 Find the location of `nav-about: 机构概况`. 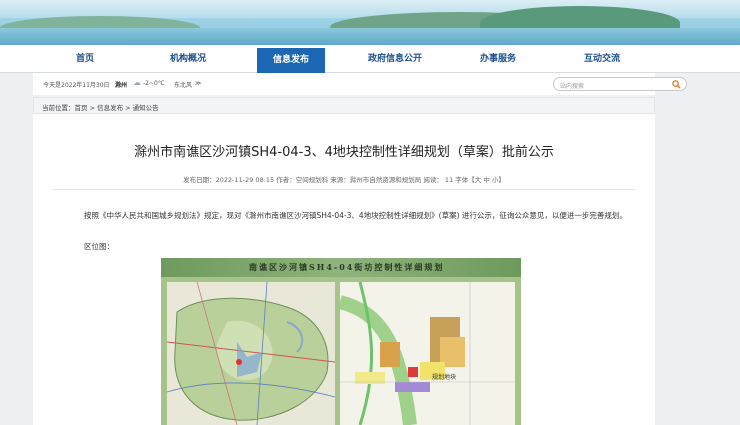

nav-about: 机构概况 is located at coordinates (188, 59).